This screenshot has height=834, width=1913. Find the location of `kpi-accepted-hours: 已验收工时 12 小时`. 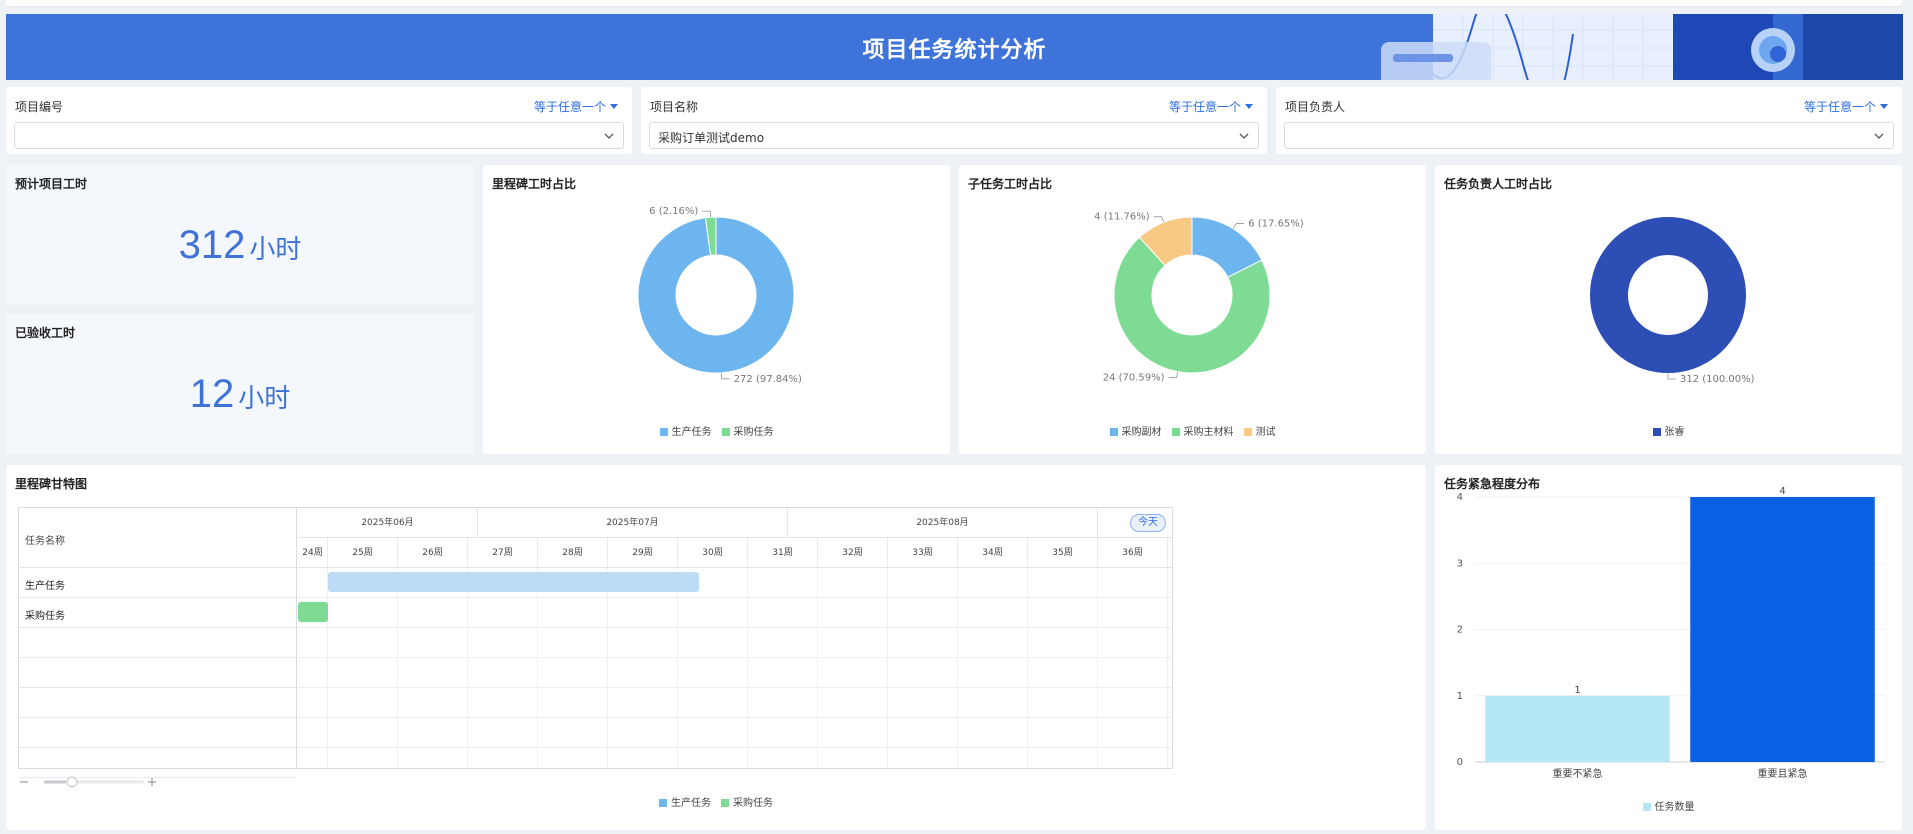

kpi-accepted-hours: 已验收工时 12 小时 is located at coordinates (240, 384).